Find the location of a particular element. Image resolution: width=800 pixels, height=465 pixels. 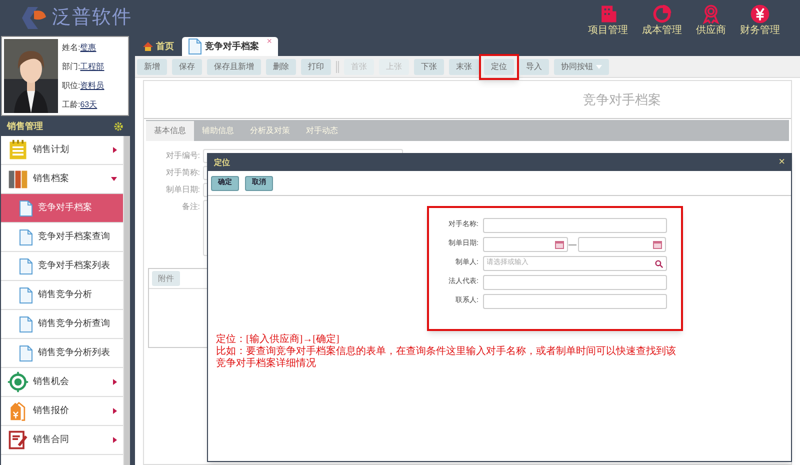

annotation-text: 定位：[输入供应商]→[确定] is located at coordinates (278, 340).